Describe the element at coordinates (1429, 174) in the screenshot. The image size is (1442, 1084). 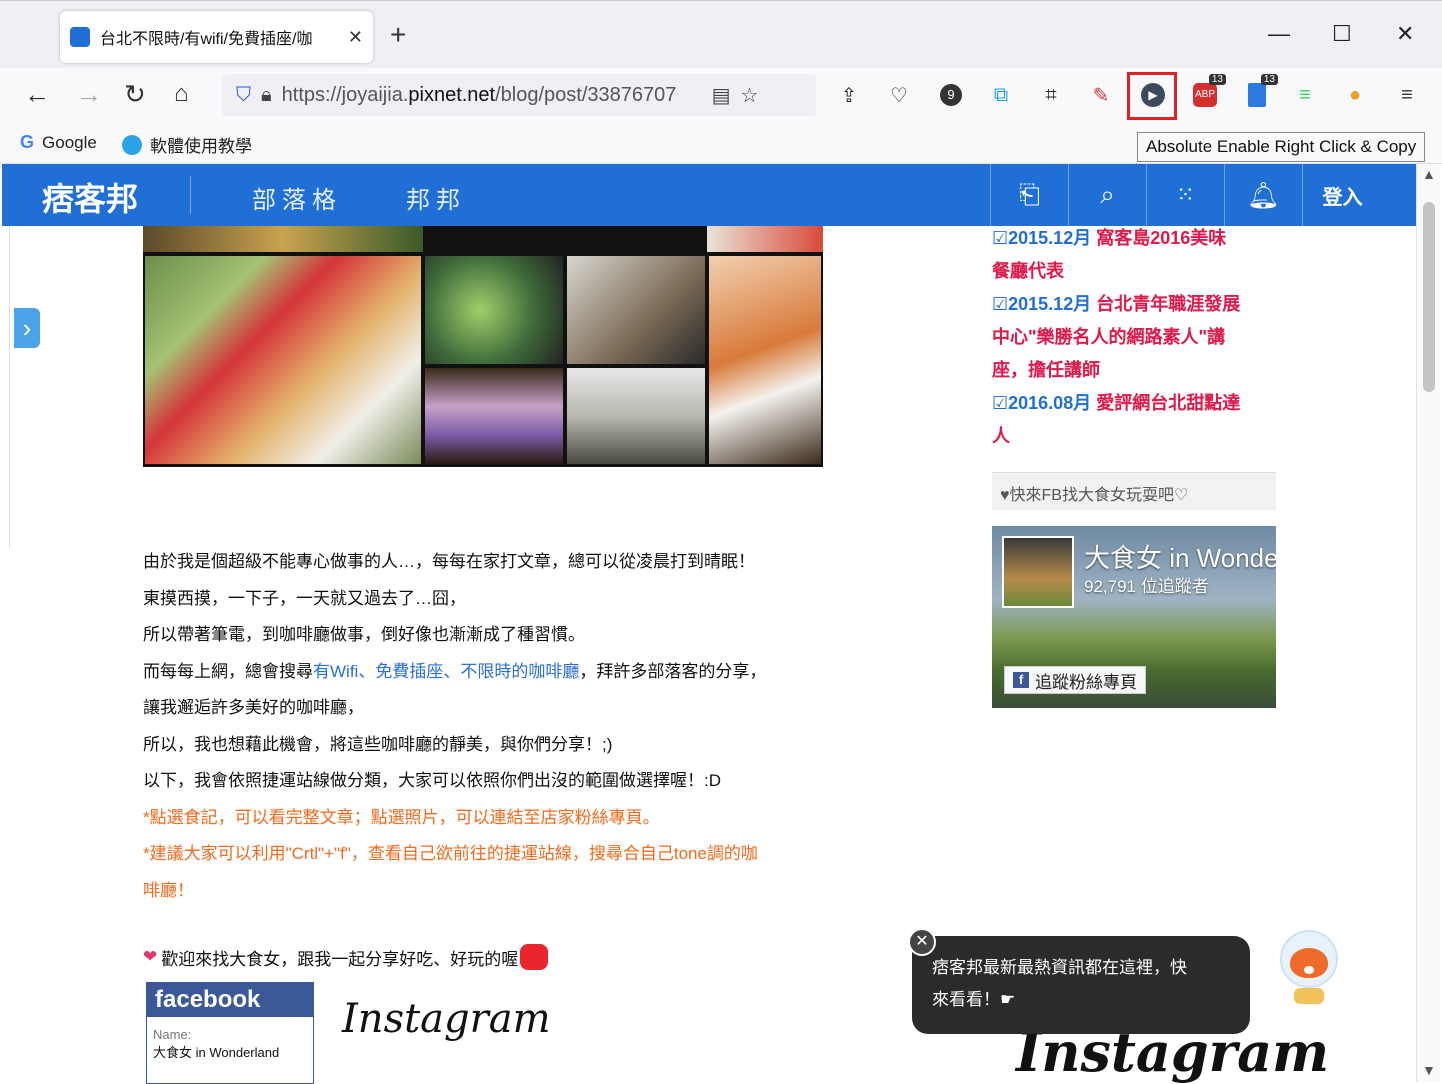
I see `scroll-up-icon: ▲` at that location.